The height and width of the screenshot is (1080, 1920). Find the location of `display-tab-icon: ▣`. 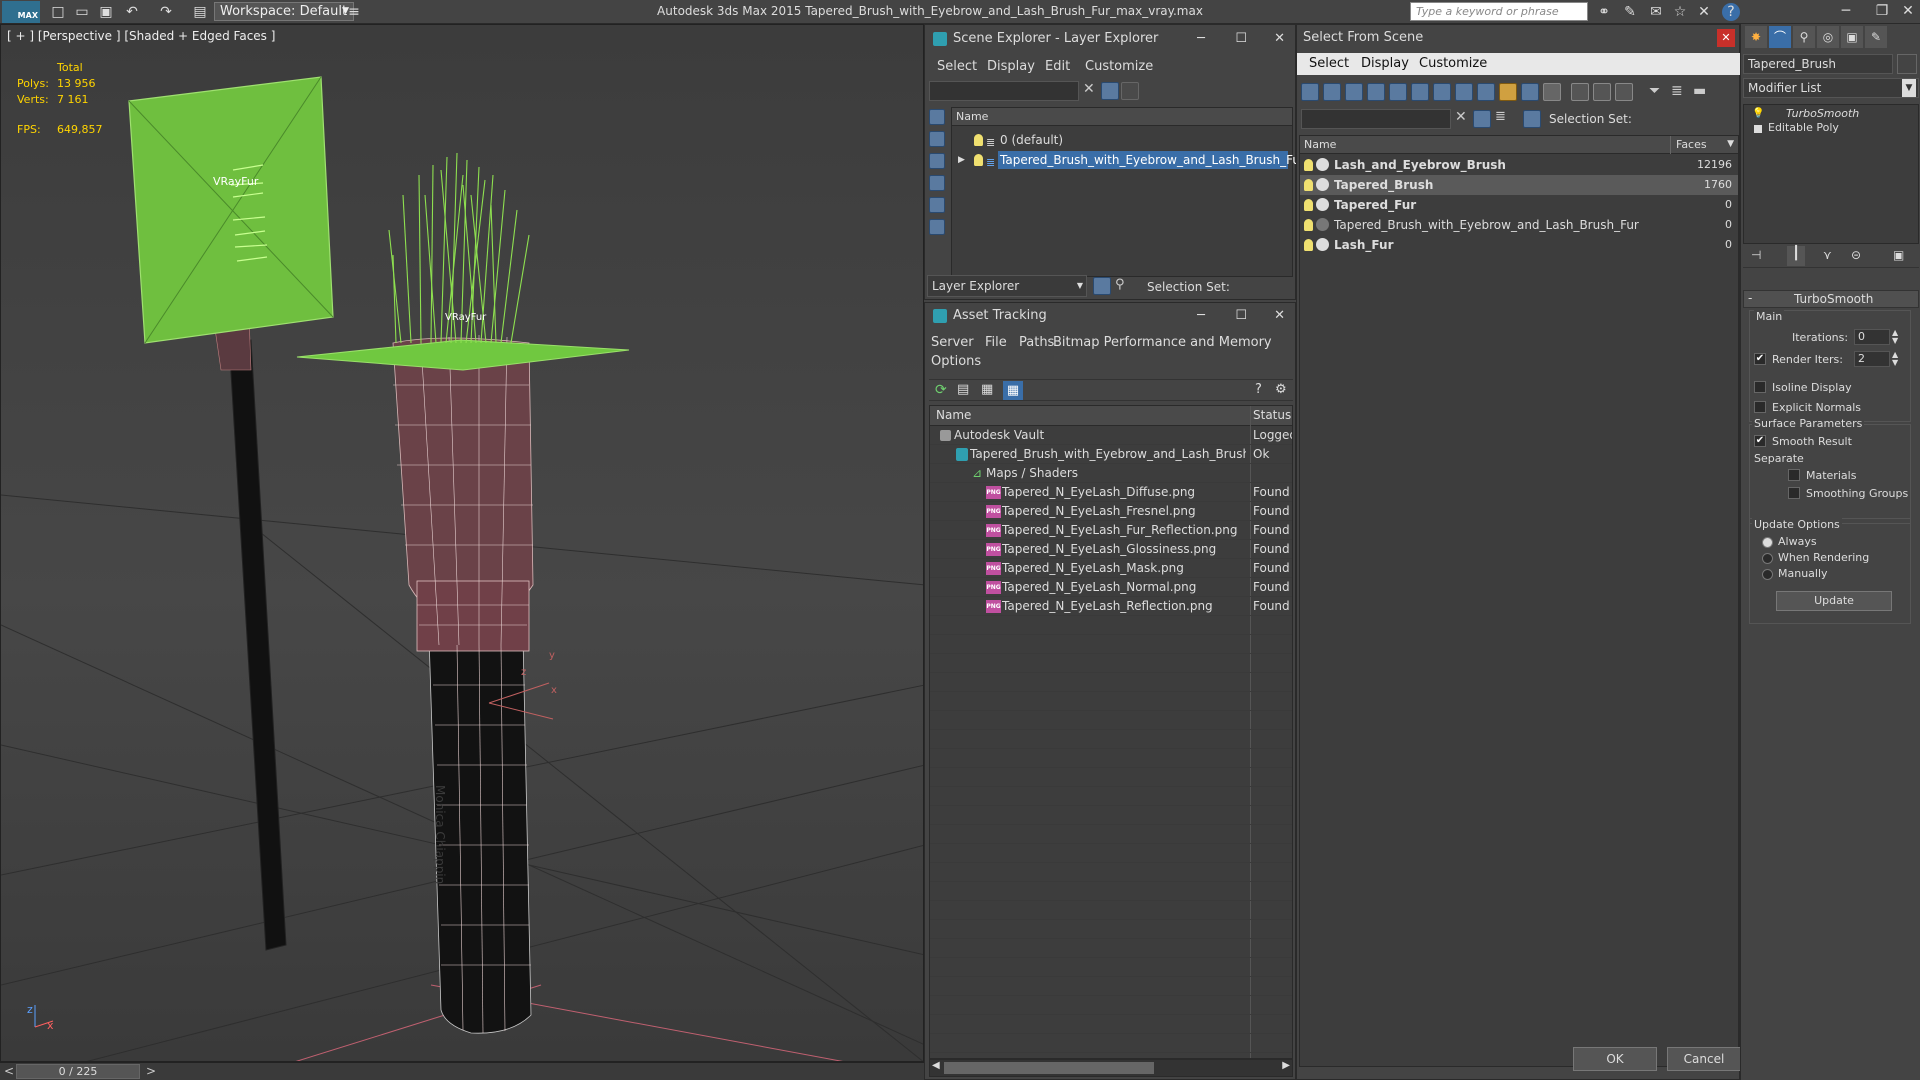

display-tab-icon: ▣ is located at coordinates (1852, 37).